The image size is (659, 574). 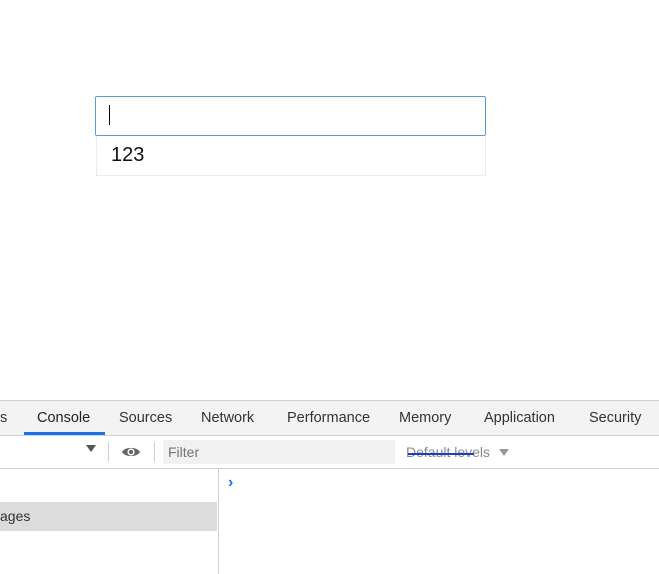 What do you see at coordinates (425, 418) in the screenshot?
I see `tab-memory: Memory` at bounding box center [425, 418].